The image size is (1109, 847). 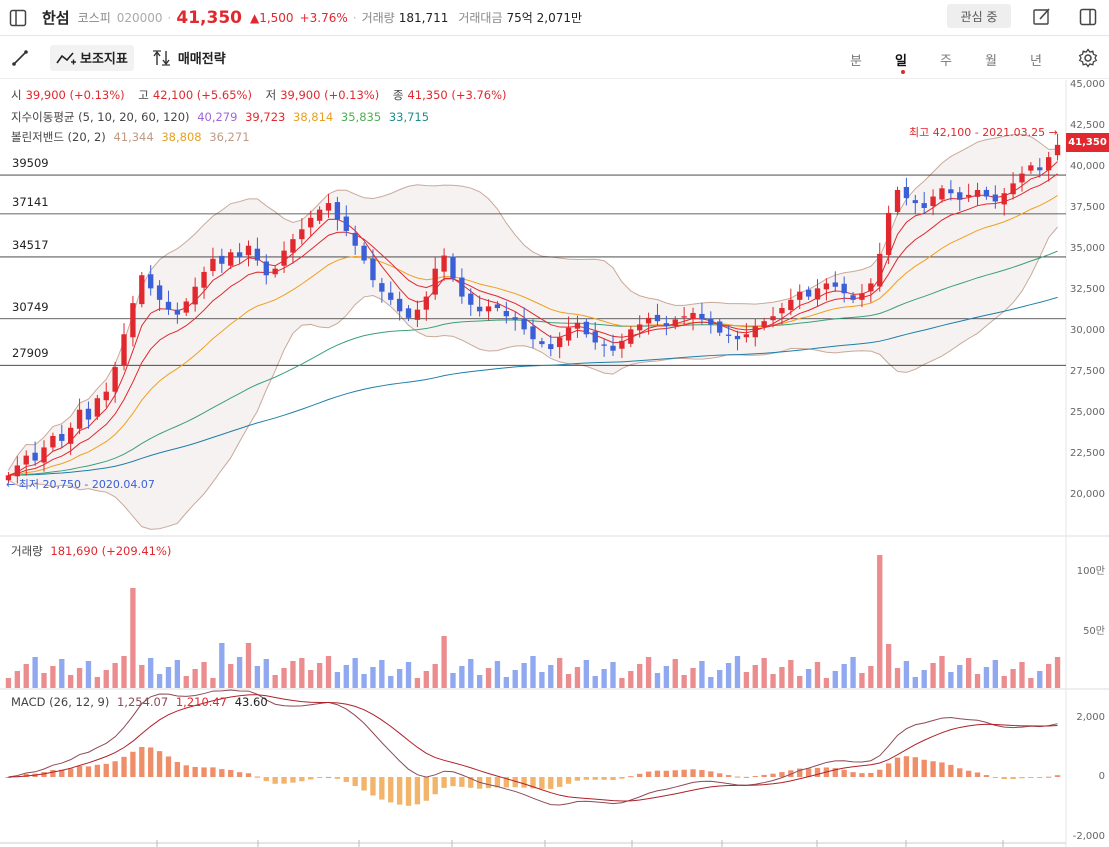 What do you see at coordinates (30, 353) in the screenshot?
I see `hline-label: 27909` at bounding box center [30, 353].